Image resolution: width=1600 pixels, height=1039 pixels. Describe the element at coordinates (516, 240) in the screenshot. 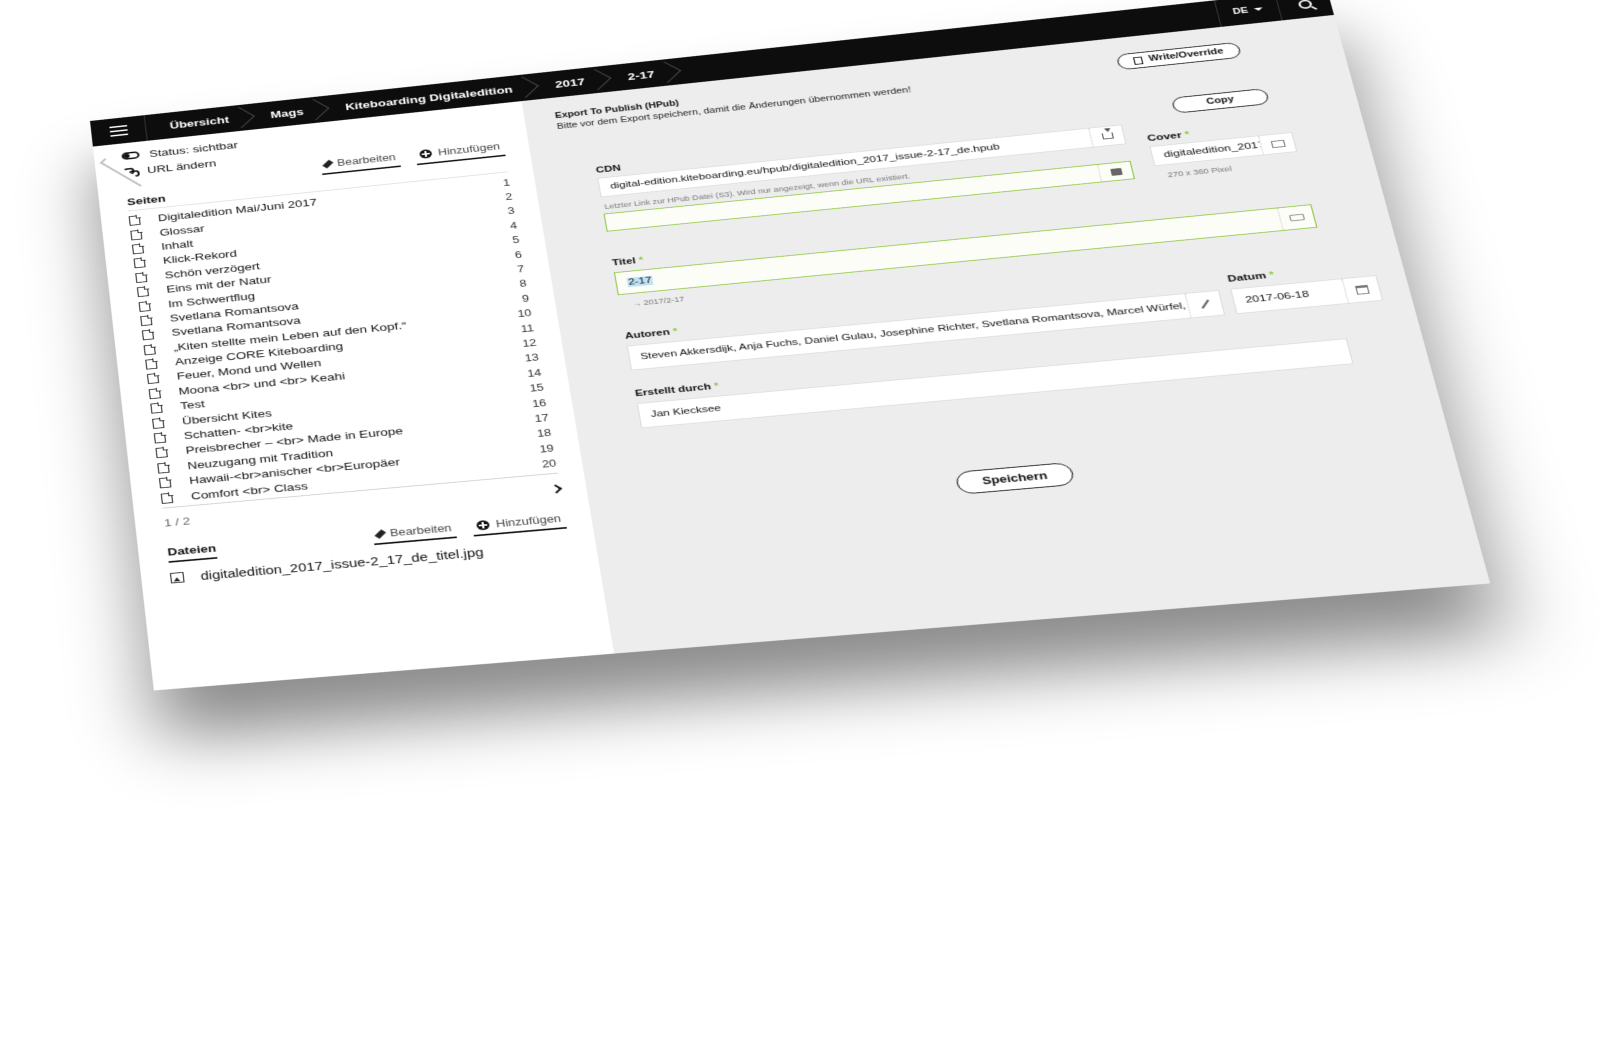

I see `page-number: 5` at that location.